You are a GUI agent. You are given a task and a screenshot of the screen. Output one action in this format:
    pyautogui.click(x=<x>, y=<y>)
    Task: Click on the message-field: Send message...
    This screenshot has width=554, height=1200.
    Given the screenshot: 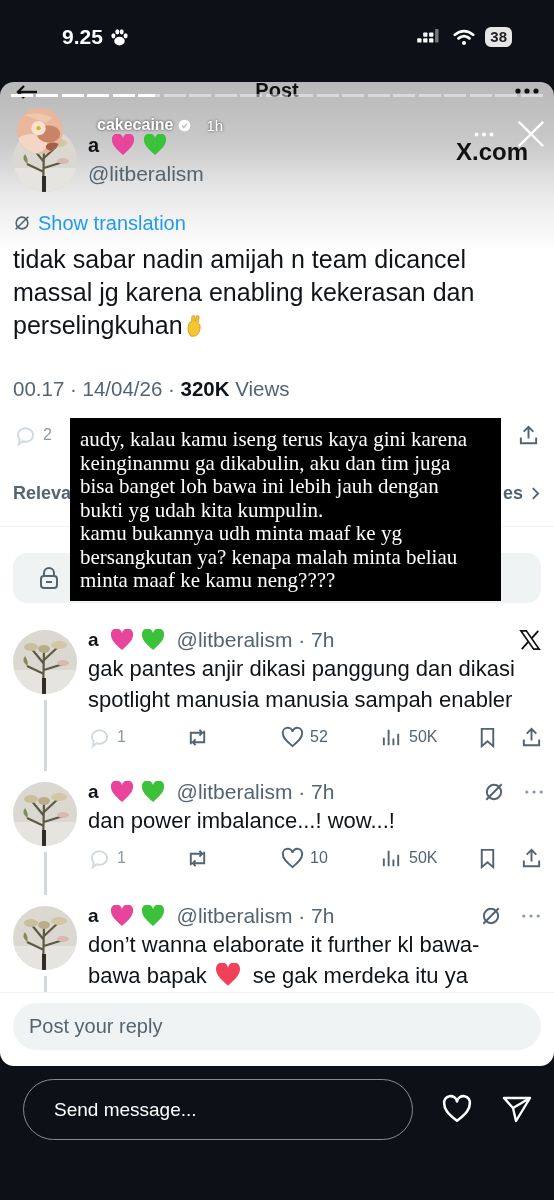 What is the action you would take?
    pyautogui.click(x=218, y=1109)
    